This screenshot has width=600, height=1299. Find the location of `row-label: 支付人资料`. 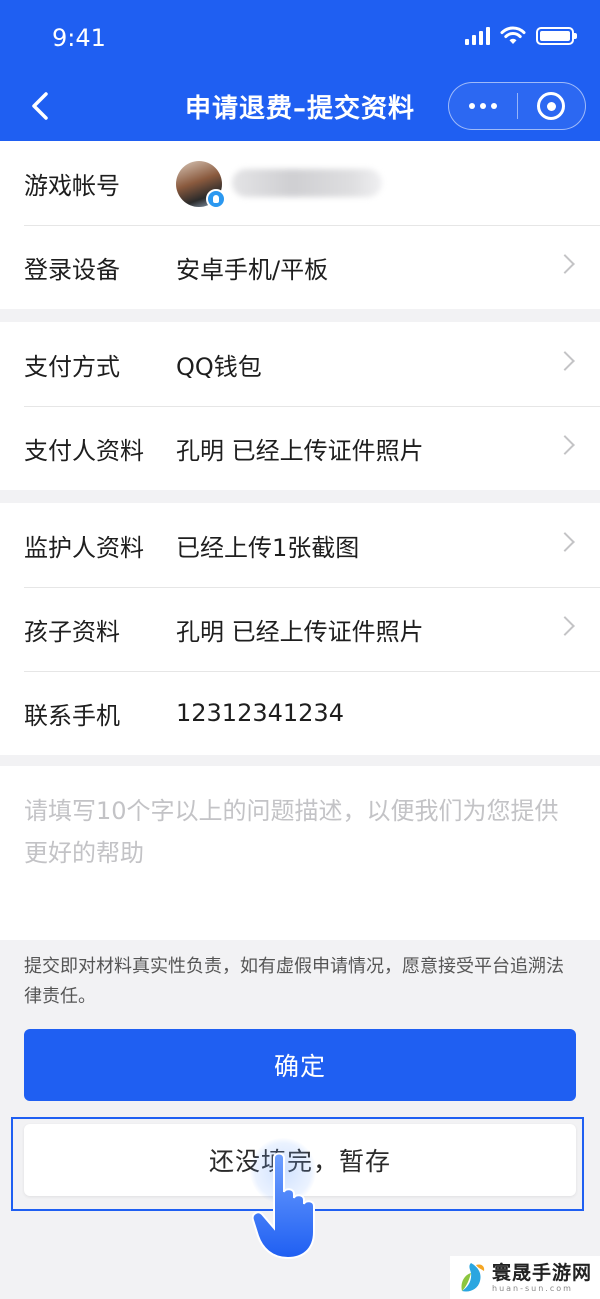

row-label: 支付人资料 is located at coordinates (84, 450).